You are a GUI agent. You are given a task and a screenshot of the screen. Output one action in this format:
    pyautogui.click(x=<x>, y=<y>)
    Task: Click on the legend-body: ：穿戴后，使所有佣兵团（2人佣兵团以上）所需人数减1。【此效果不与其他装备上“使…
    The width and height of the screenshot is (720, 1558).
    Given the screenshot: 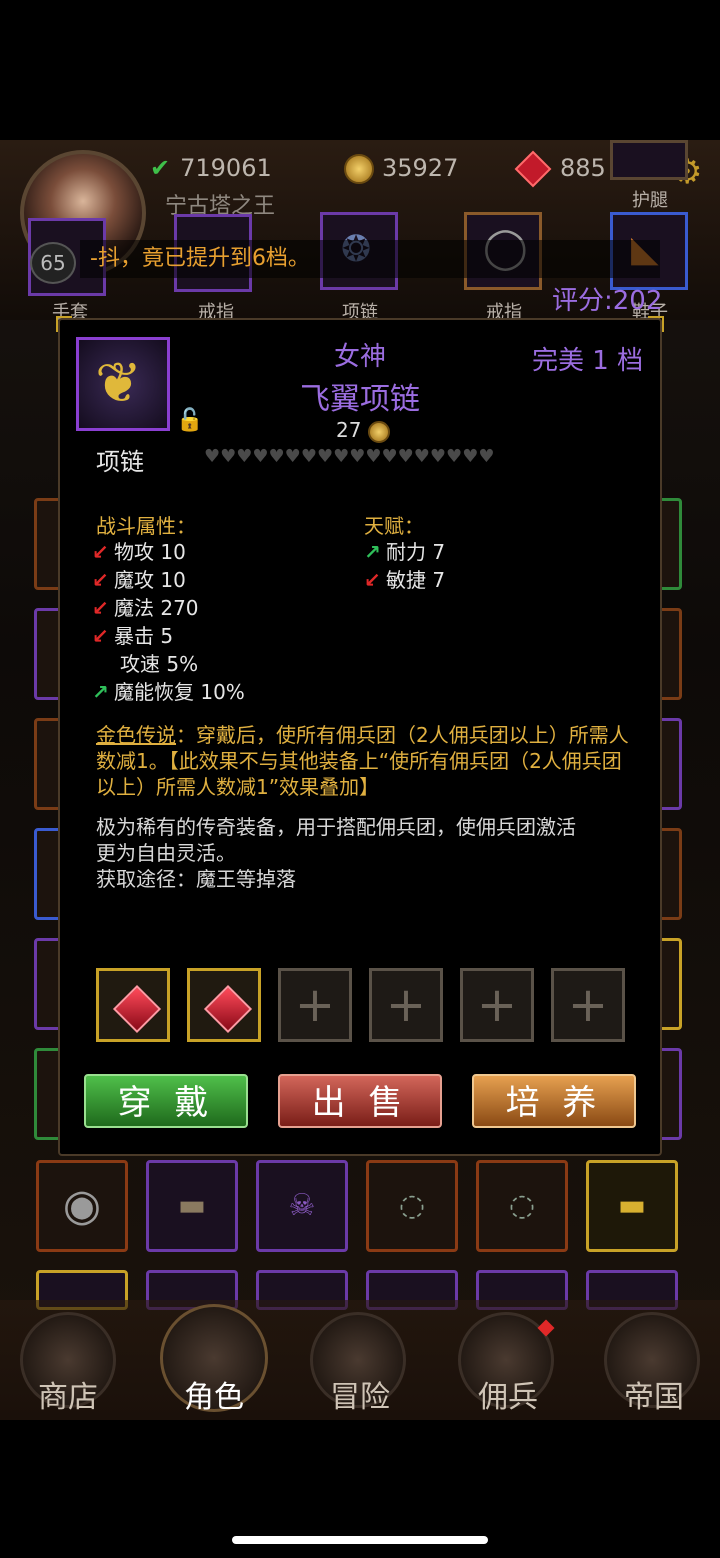 What is the action you would take?
    pyautogui.click(x=362, y=761)
    